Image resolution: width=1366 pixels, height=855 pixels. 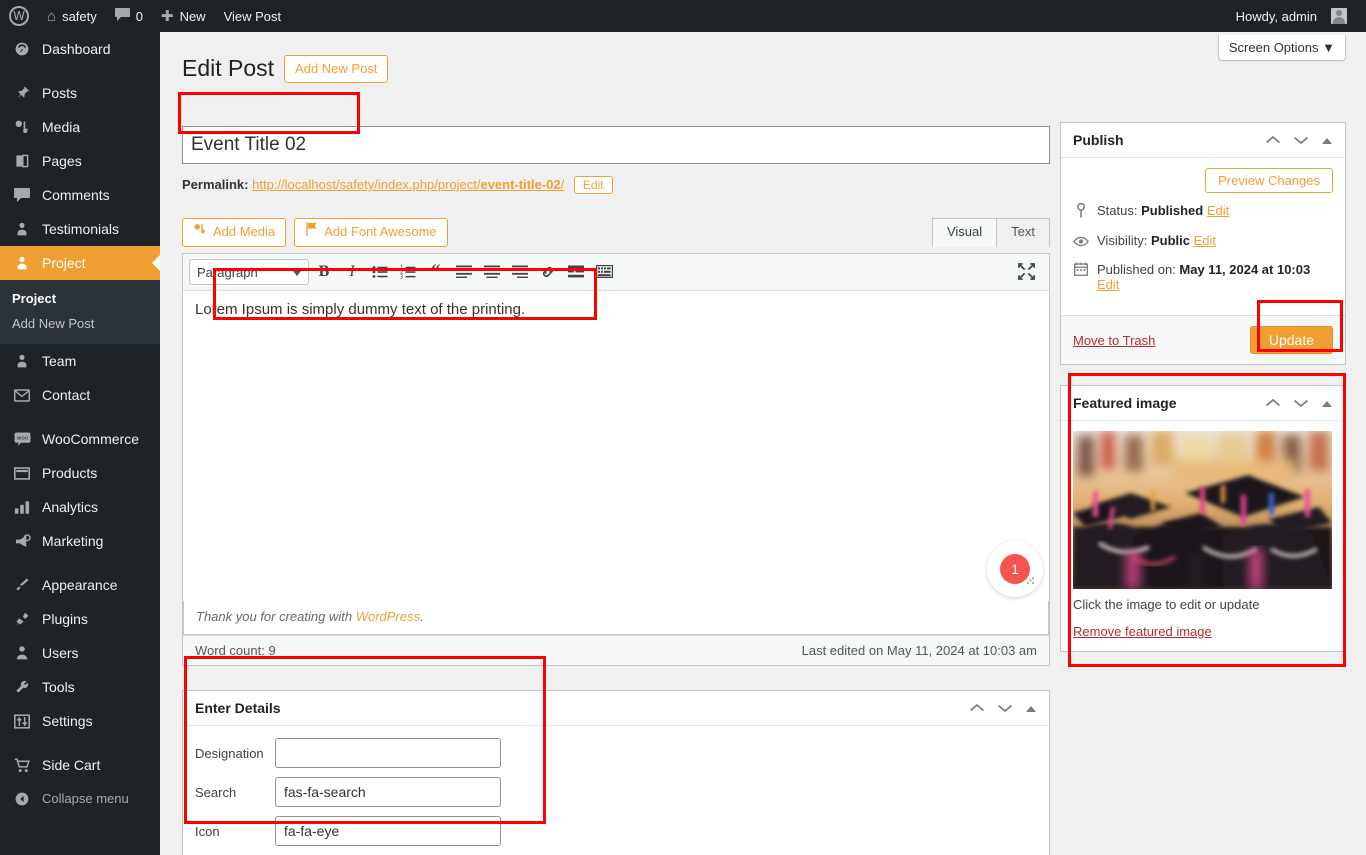 What do you see at coordinates (324, 272) in the screenshot?
I see `bold-icon: B` at bounding box center [324, 272].